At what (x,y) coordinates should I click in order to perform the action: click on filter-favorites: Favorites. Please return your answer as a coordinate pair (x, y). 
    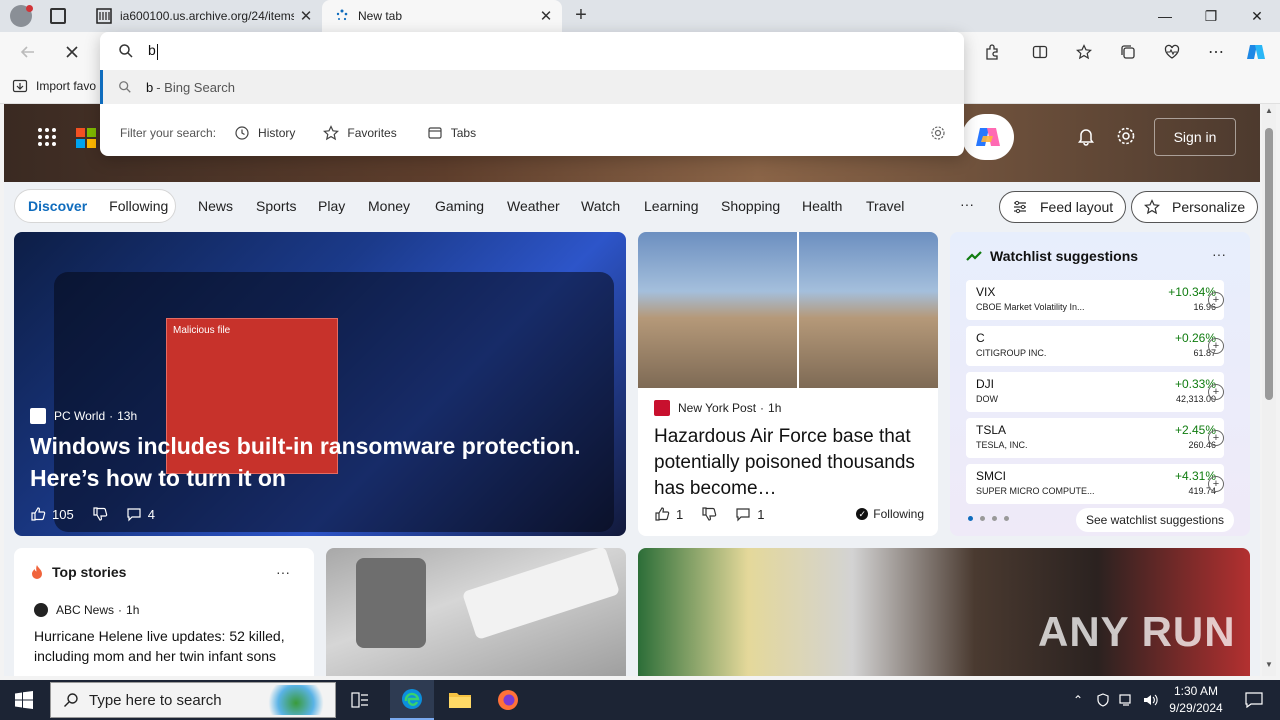
    Looking at the image, I should click on (360, 133).